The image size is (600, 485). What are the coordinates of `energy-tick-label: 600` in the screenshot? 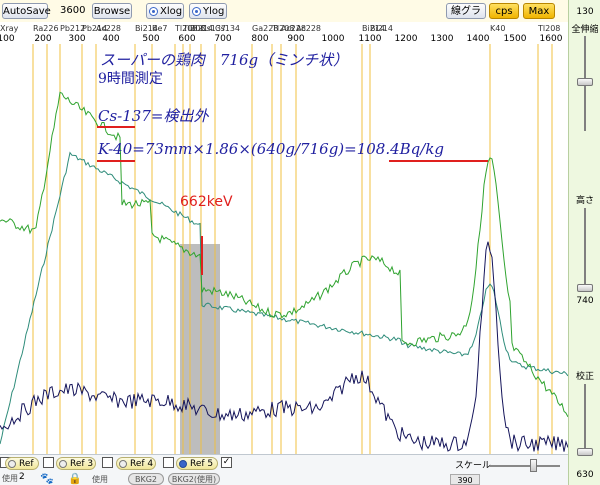 It's located at (187, 39).